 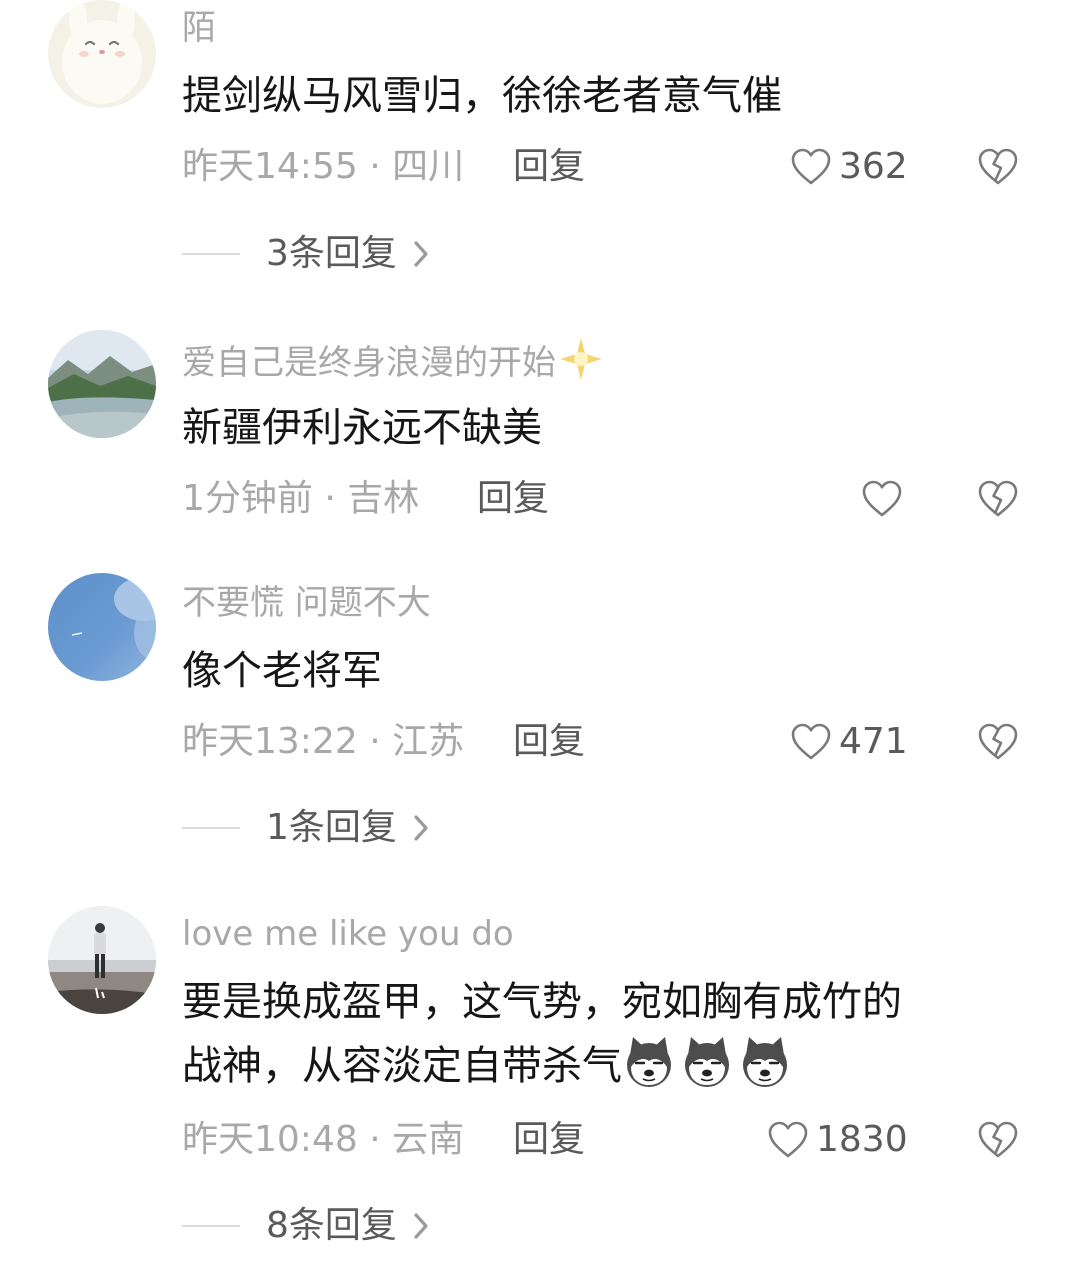 I want to click on username: love me like you do, so click(x=348, y=934).